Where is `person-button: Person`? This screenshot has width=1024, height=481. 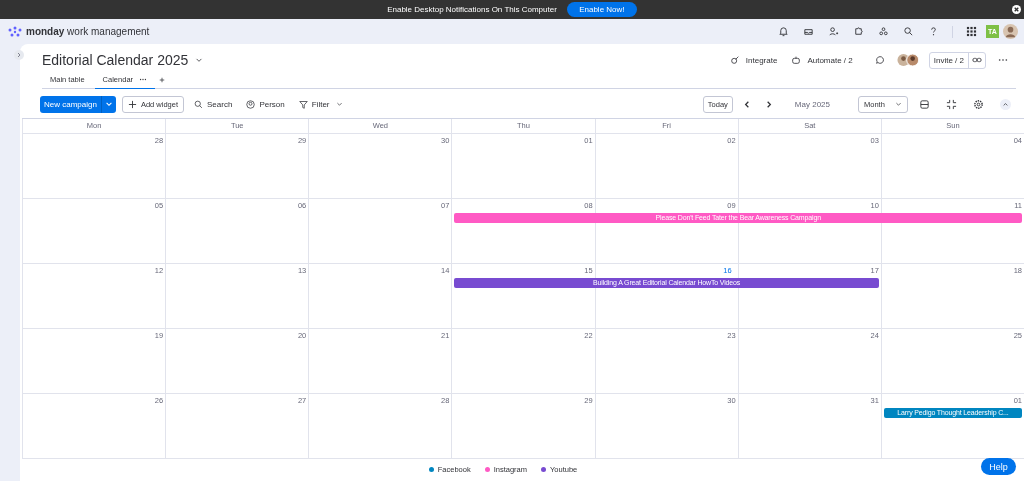
person-button: Person is located at coordinates (265, 104).